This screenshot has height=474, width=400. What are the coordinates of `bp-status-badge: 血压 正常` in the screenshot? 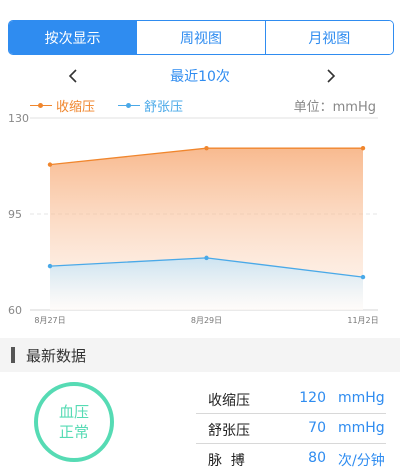 It's located at (74, 422).